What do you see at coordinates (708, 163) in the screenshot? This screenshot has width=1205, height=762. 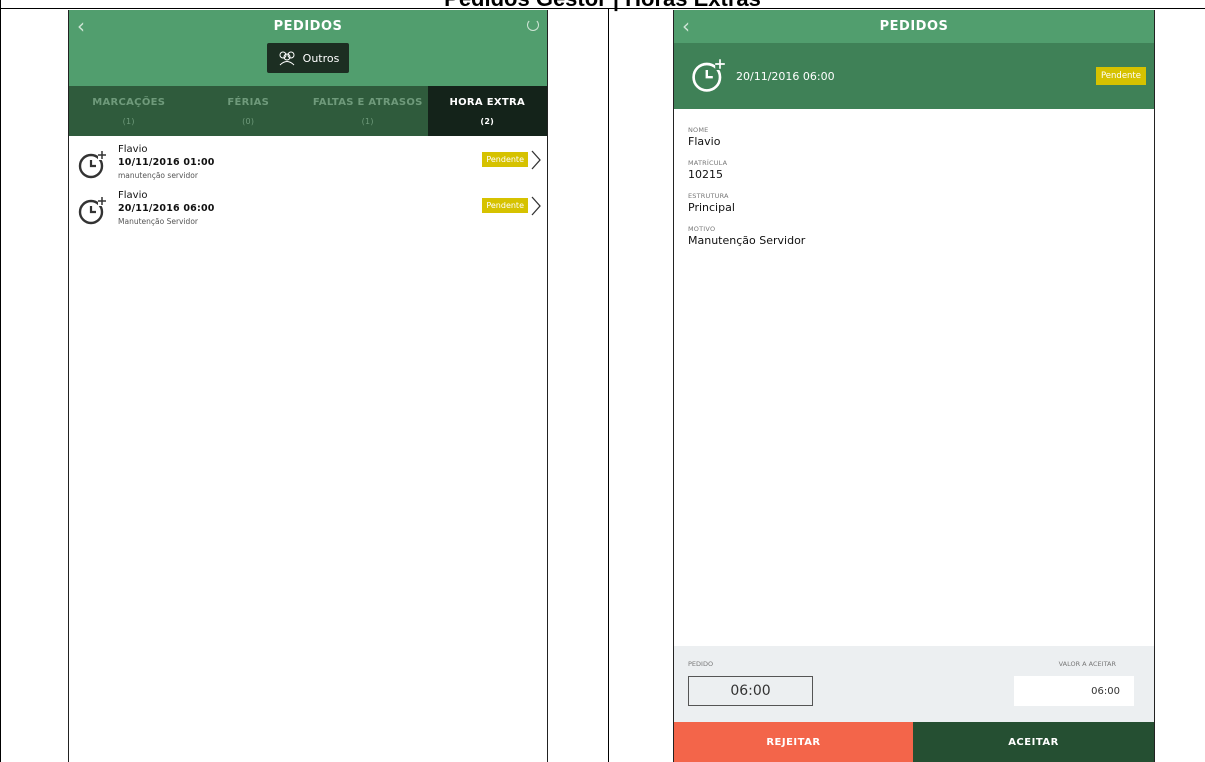 I see `field-label: MATRÍCULA` at bounding box center [708, 163].